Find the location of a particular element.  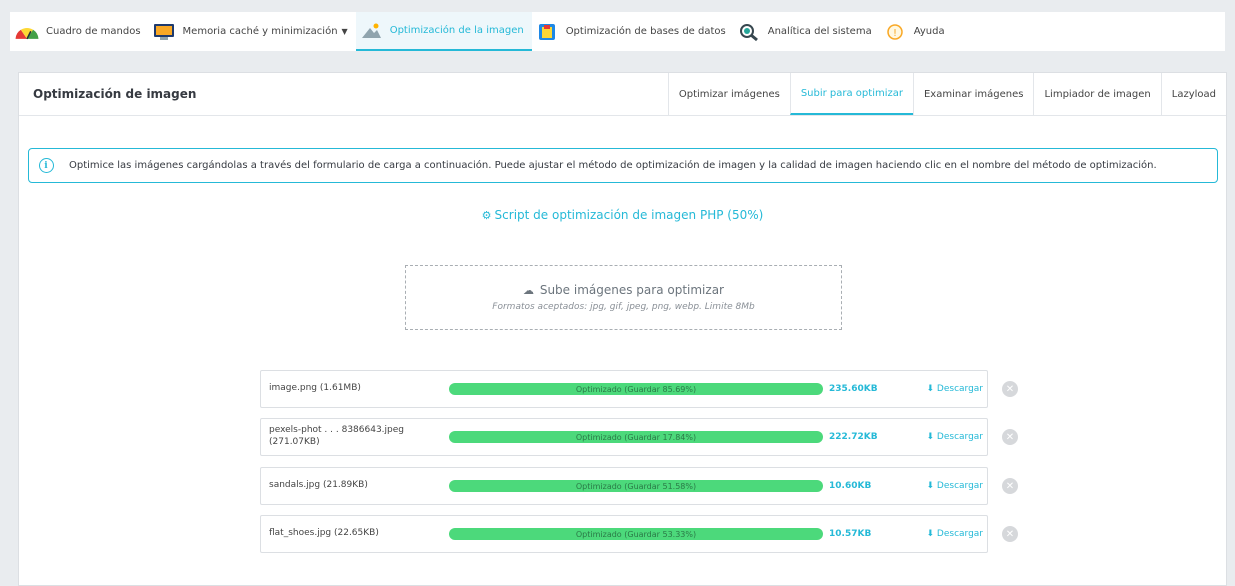

nav-item-image-optimization: Optimización de la imagen is located at coordinates (443, 31).